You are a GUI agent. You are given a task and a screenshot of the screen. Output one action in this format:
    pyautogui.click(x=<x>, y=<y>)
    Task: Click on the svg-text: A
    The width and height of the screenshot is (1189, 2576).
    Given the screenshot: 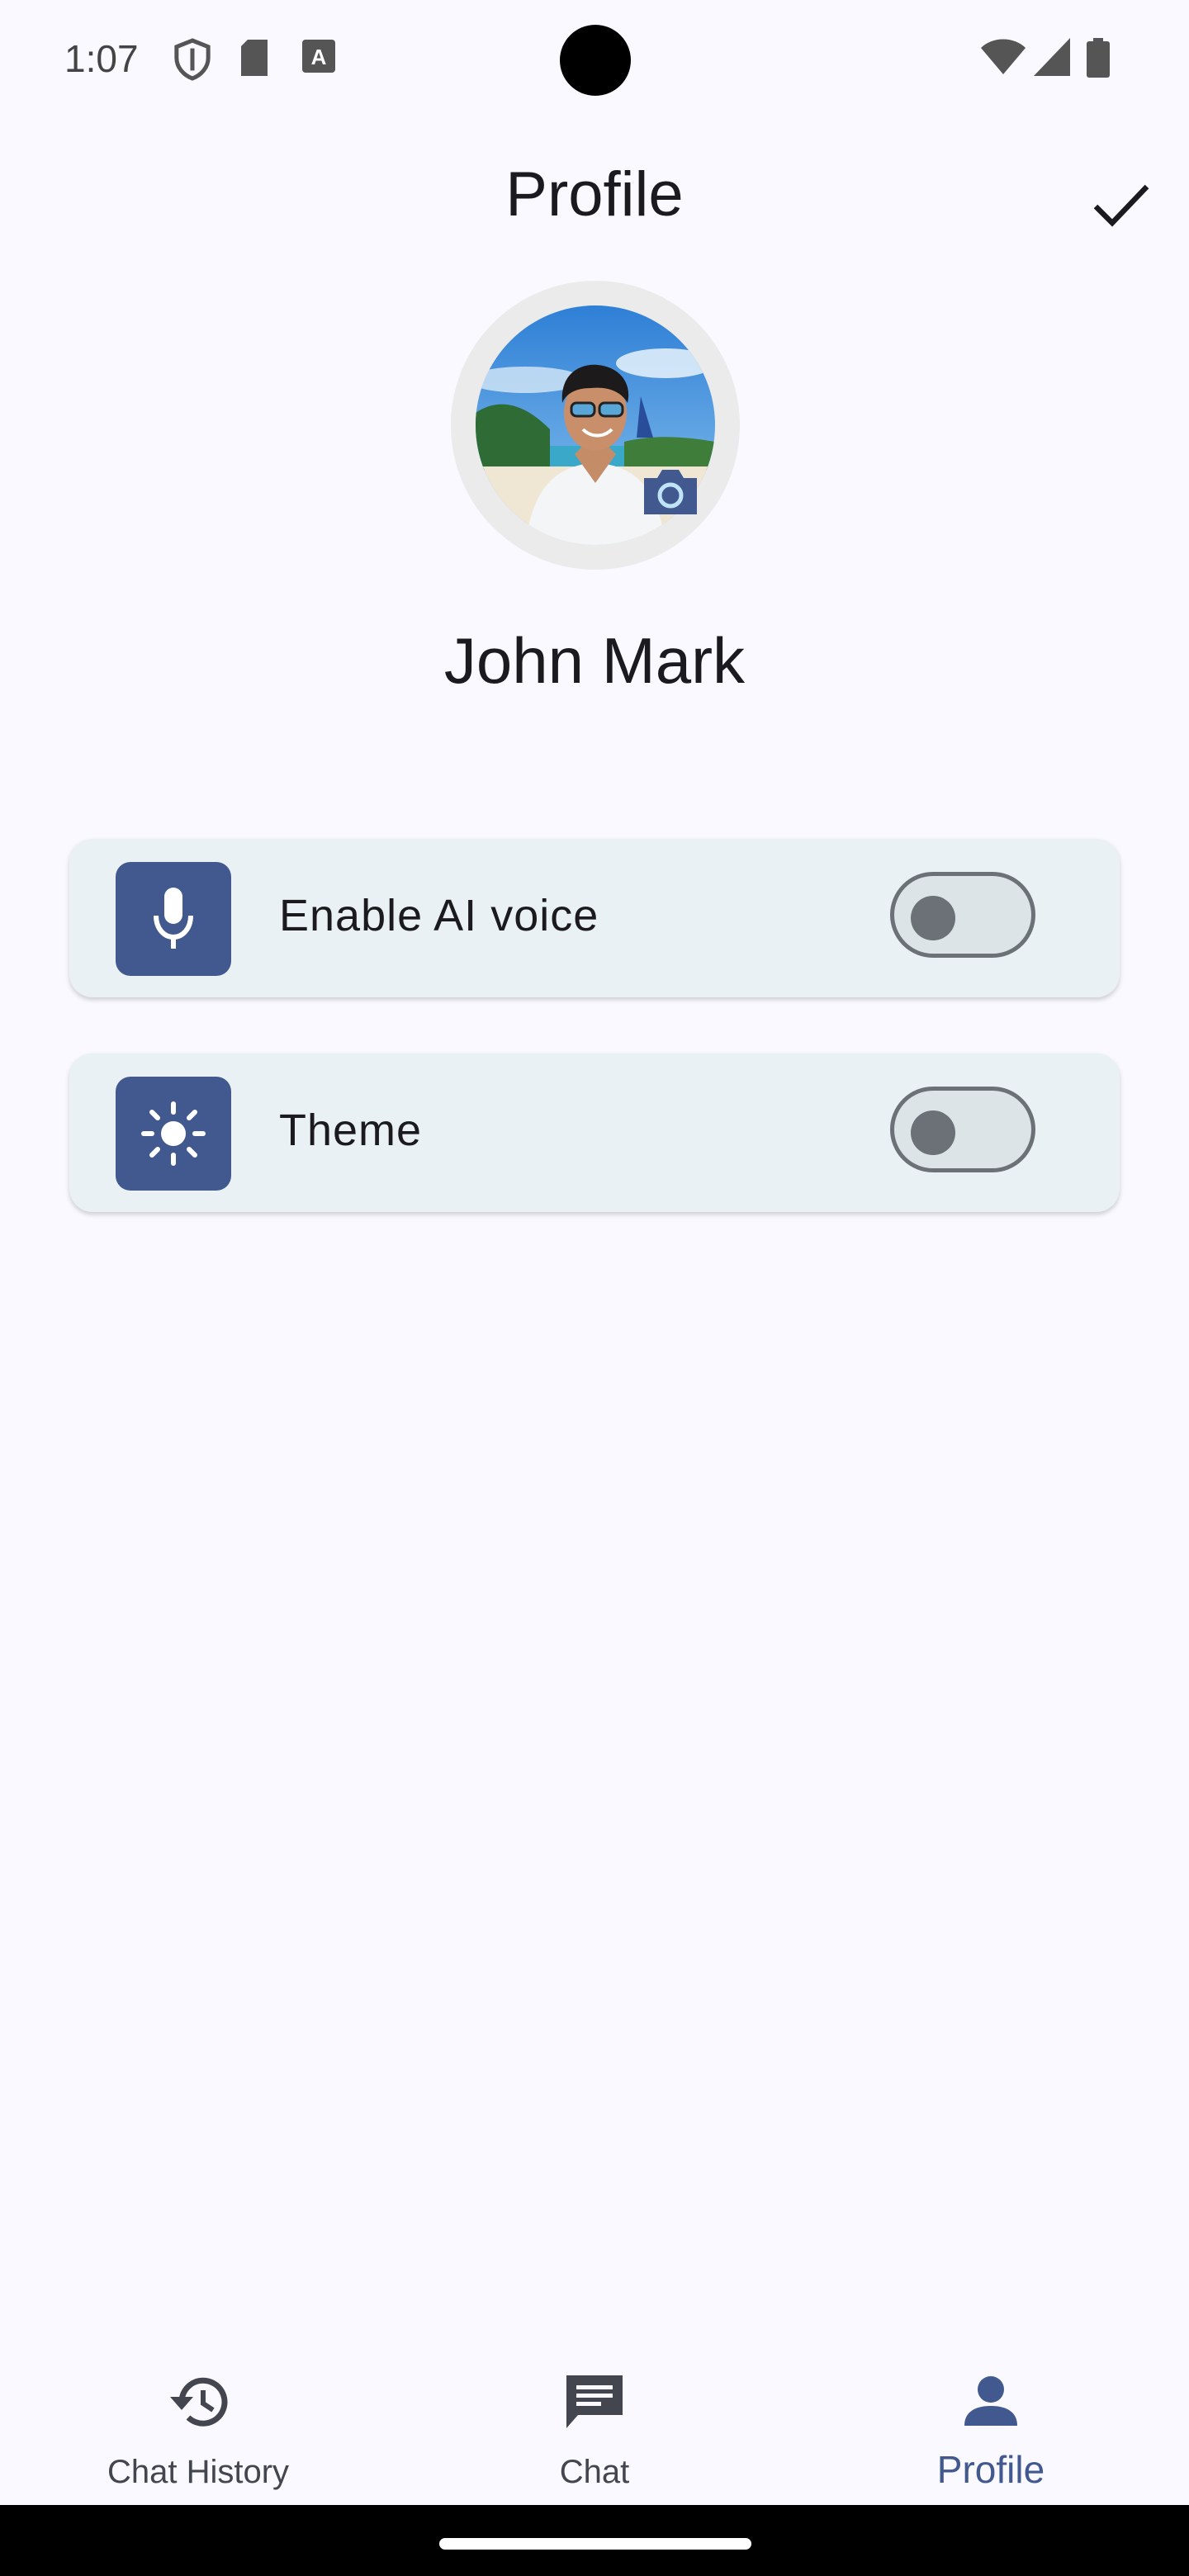 What is the action you would take?
    pyautogui.click(x=319, y=57)
    